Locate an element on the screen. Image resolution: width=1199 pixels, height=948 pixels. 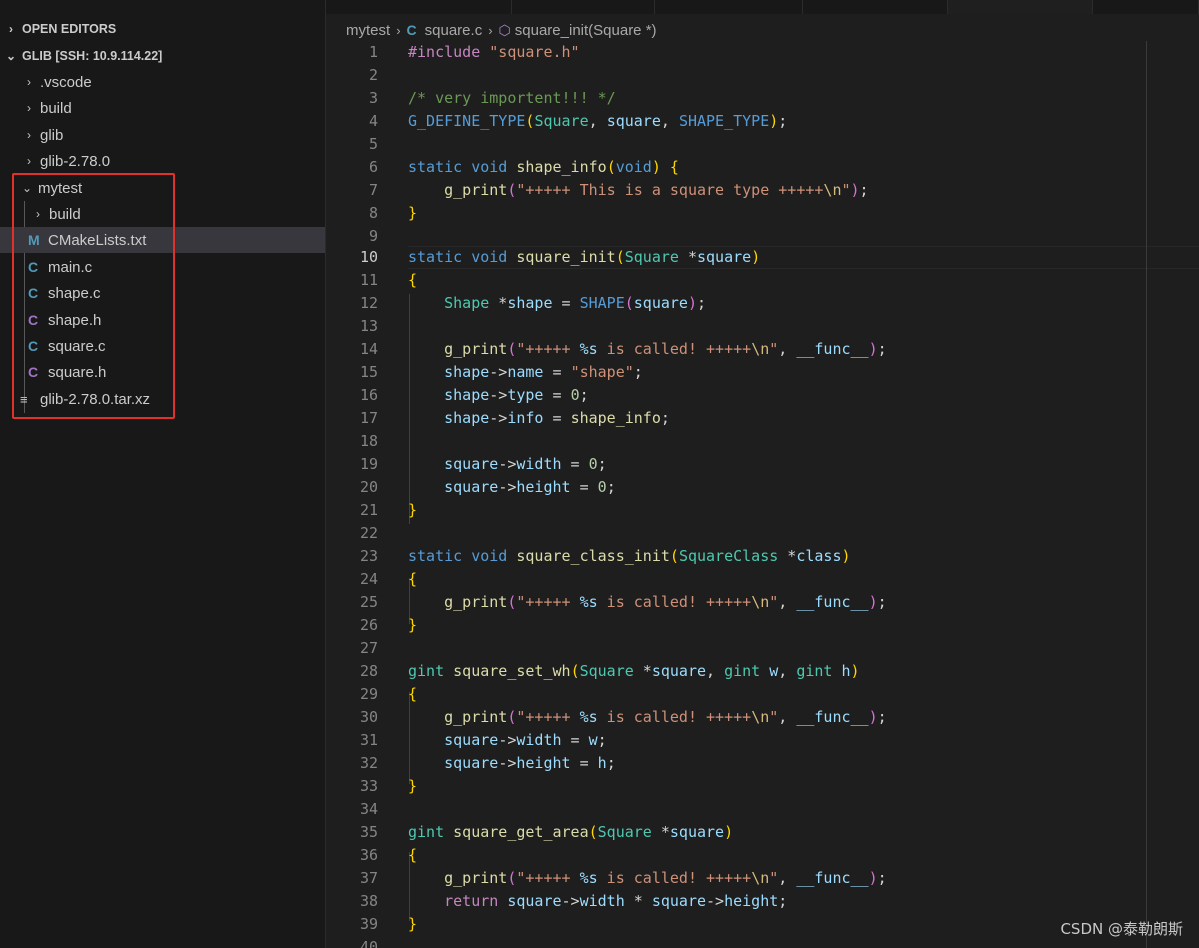
code-line: 26 } is located at coordinates (762, 625).